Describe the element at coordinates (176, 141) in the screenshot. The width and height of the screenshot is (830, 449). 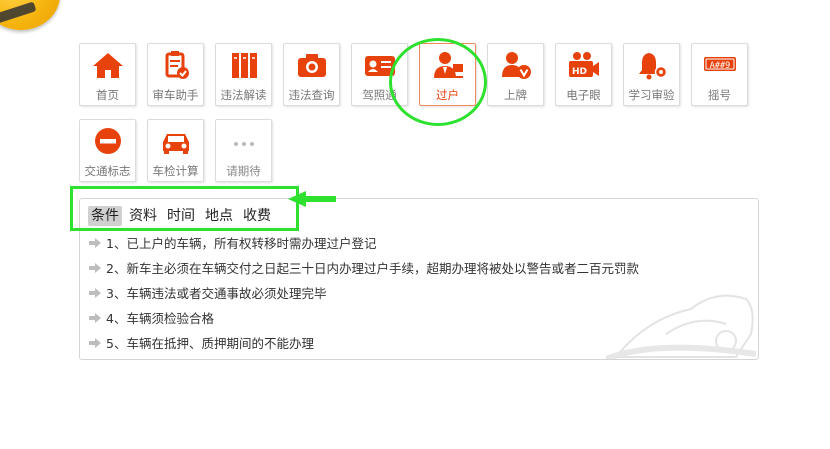
I see `car-icon` at that location.